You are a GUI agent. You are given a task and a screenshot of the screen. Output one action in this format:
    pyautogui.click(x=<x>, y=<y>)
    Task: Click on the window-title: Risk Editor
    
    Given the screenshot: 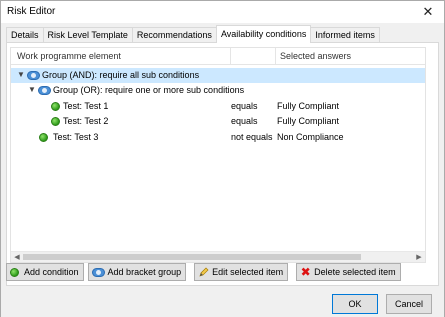 What is the action you would take?
    pyautogui.click(x=31, y=11)
    